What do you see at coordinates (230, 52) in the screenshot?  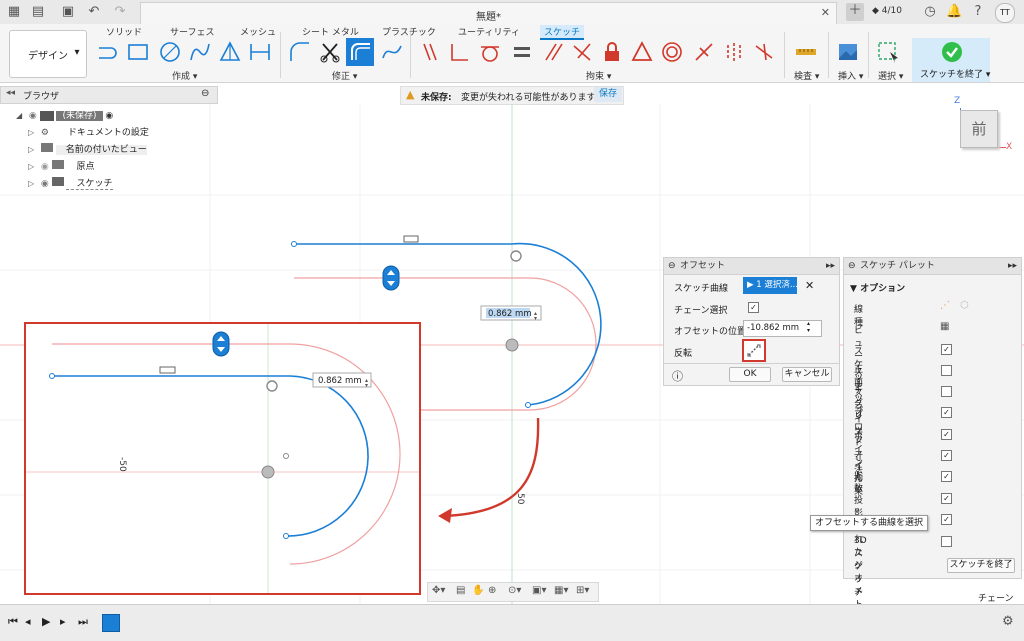 I see `polygon-tool-icon` at bounding box center [230, 52].